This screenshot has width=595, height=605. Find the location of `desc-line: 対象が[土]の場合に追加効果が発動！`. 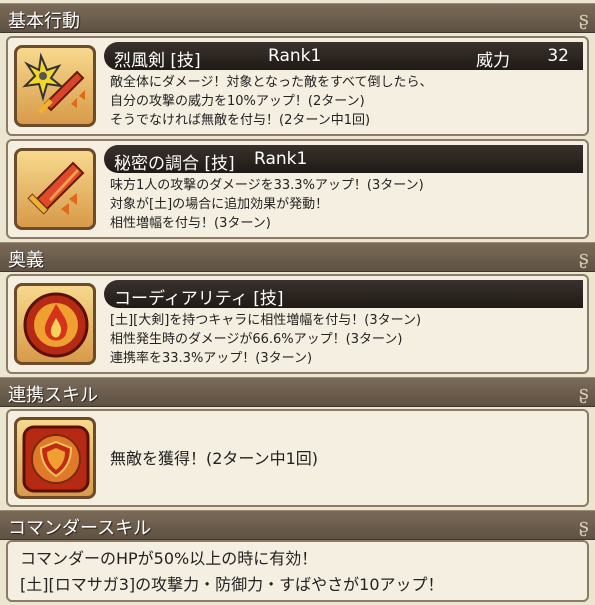

desc-line: 対象が[土]の場合に追加効果が発動！ is located at coordinates (219, 204).